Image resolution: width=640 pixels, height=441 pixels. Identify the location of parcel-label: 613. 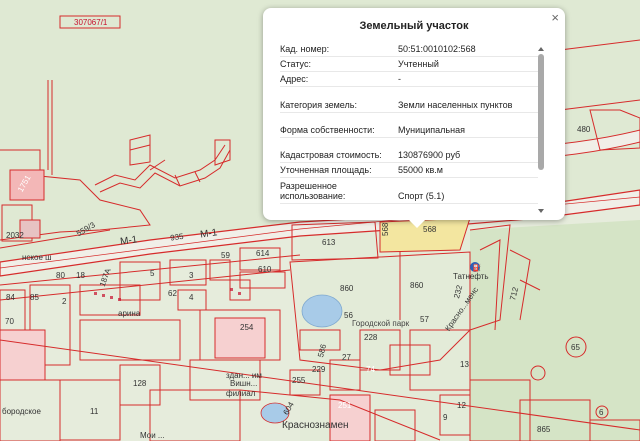
(329, 242).